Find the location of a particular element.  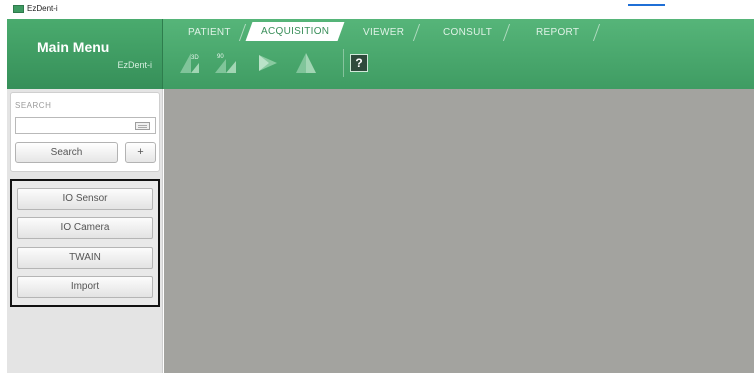

io-camera-button: IO Camera is located at coordinates (85, 228).